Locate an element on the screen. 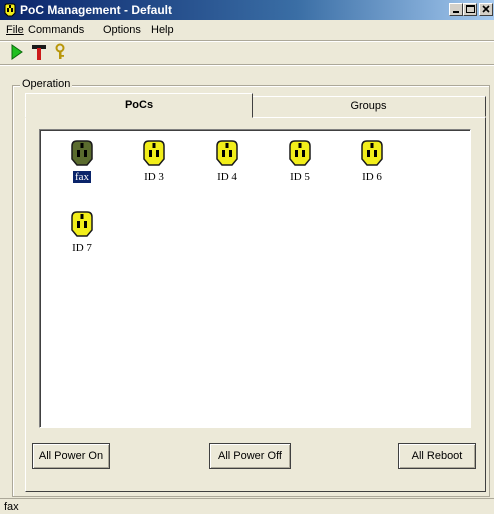  app-icon is located at coordinates (10, 10).